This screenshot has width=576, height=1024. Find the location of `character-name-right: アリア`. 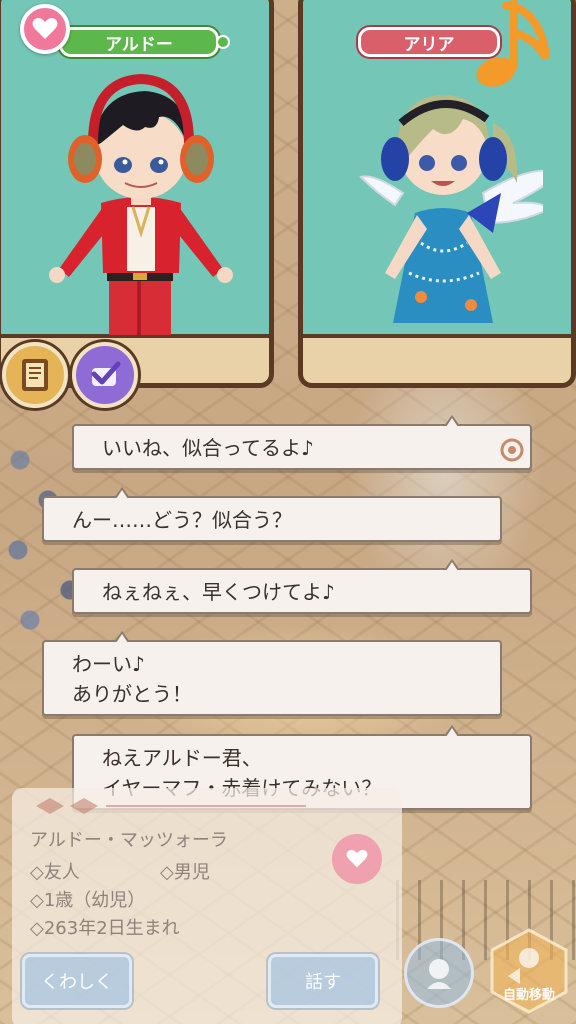

character-name-right: アリア is located at coordinates (429, 44).